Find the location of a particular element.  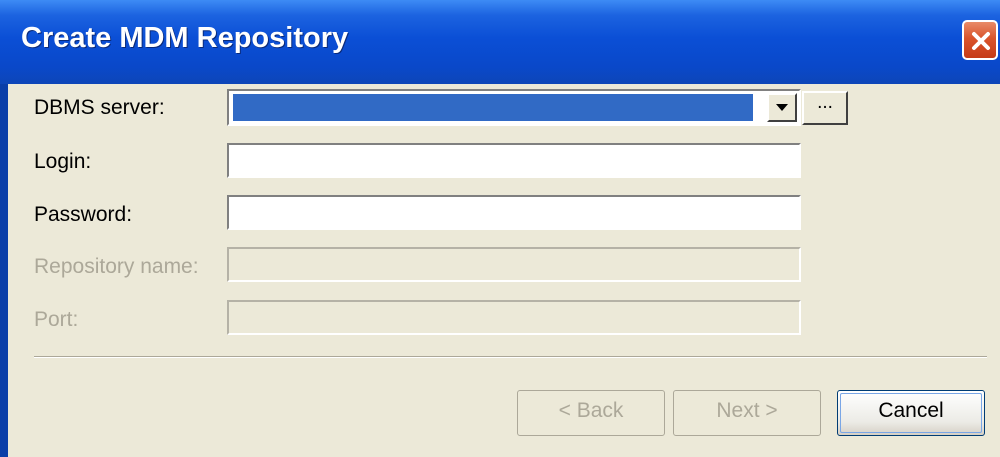

close-button is located at coordinates (980, 40).